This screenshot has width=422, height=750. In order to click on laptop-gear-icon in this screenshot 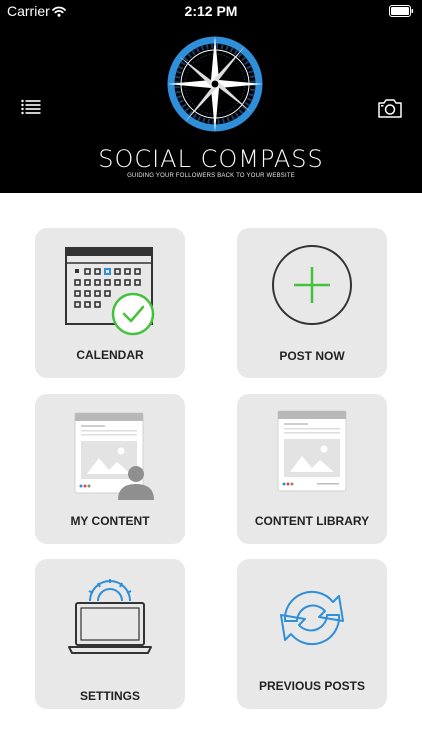, I will do `click(110, 616)`.